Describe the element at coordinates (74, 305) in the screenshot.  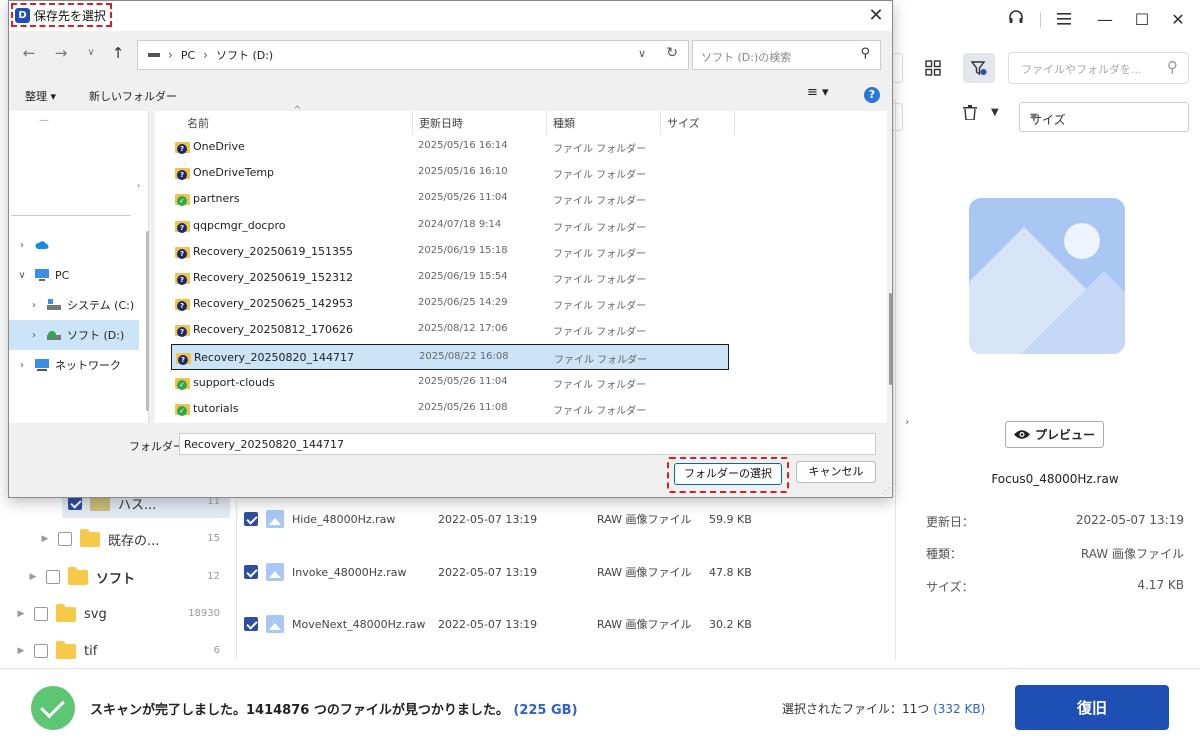
I see `nav-item-system-c: › システム (C:)` at that location.